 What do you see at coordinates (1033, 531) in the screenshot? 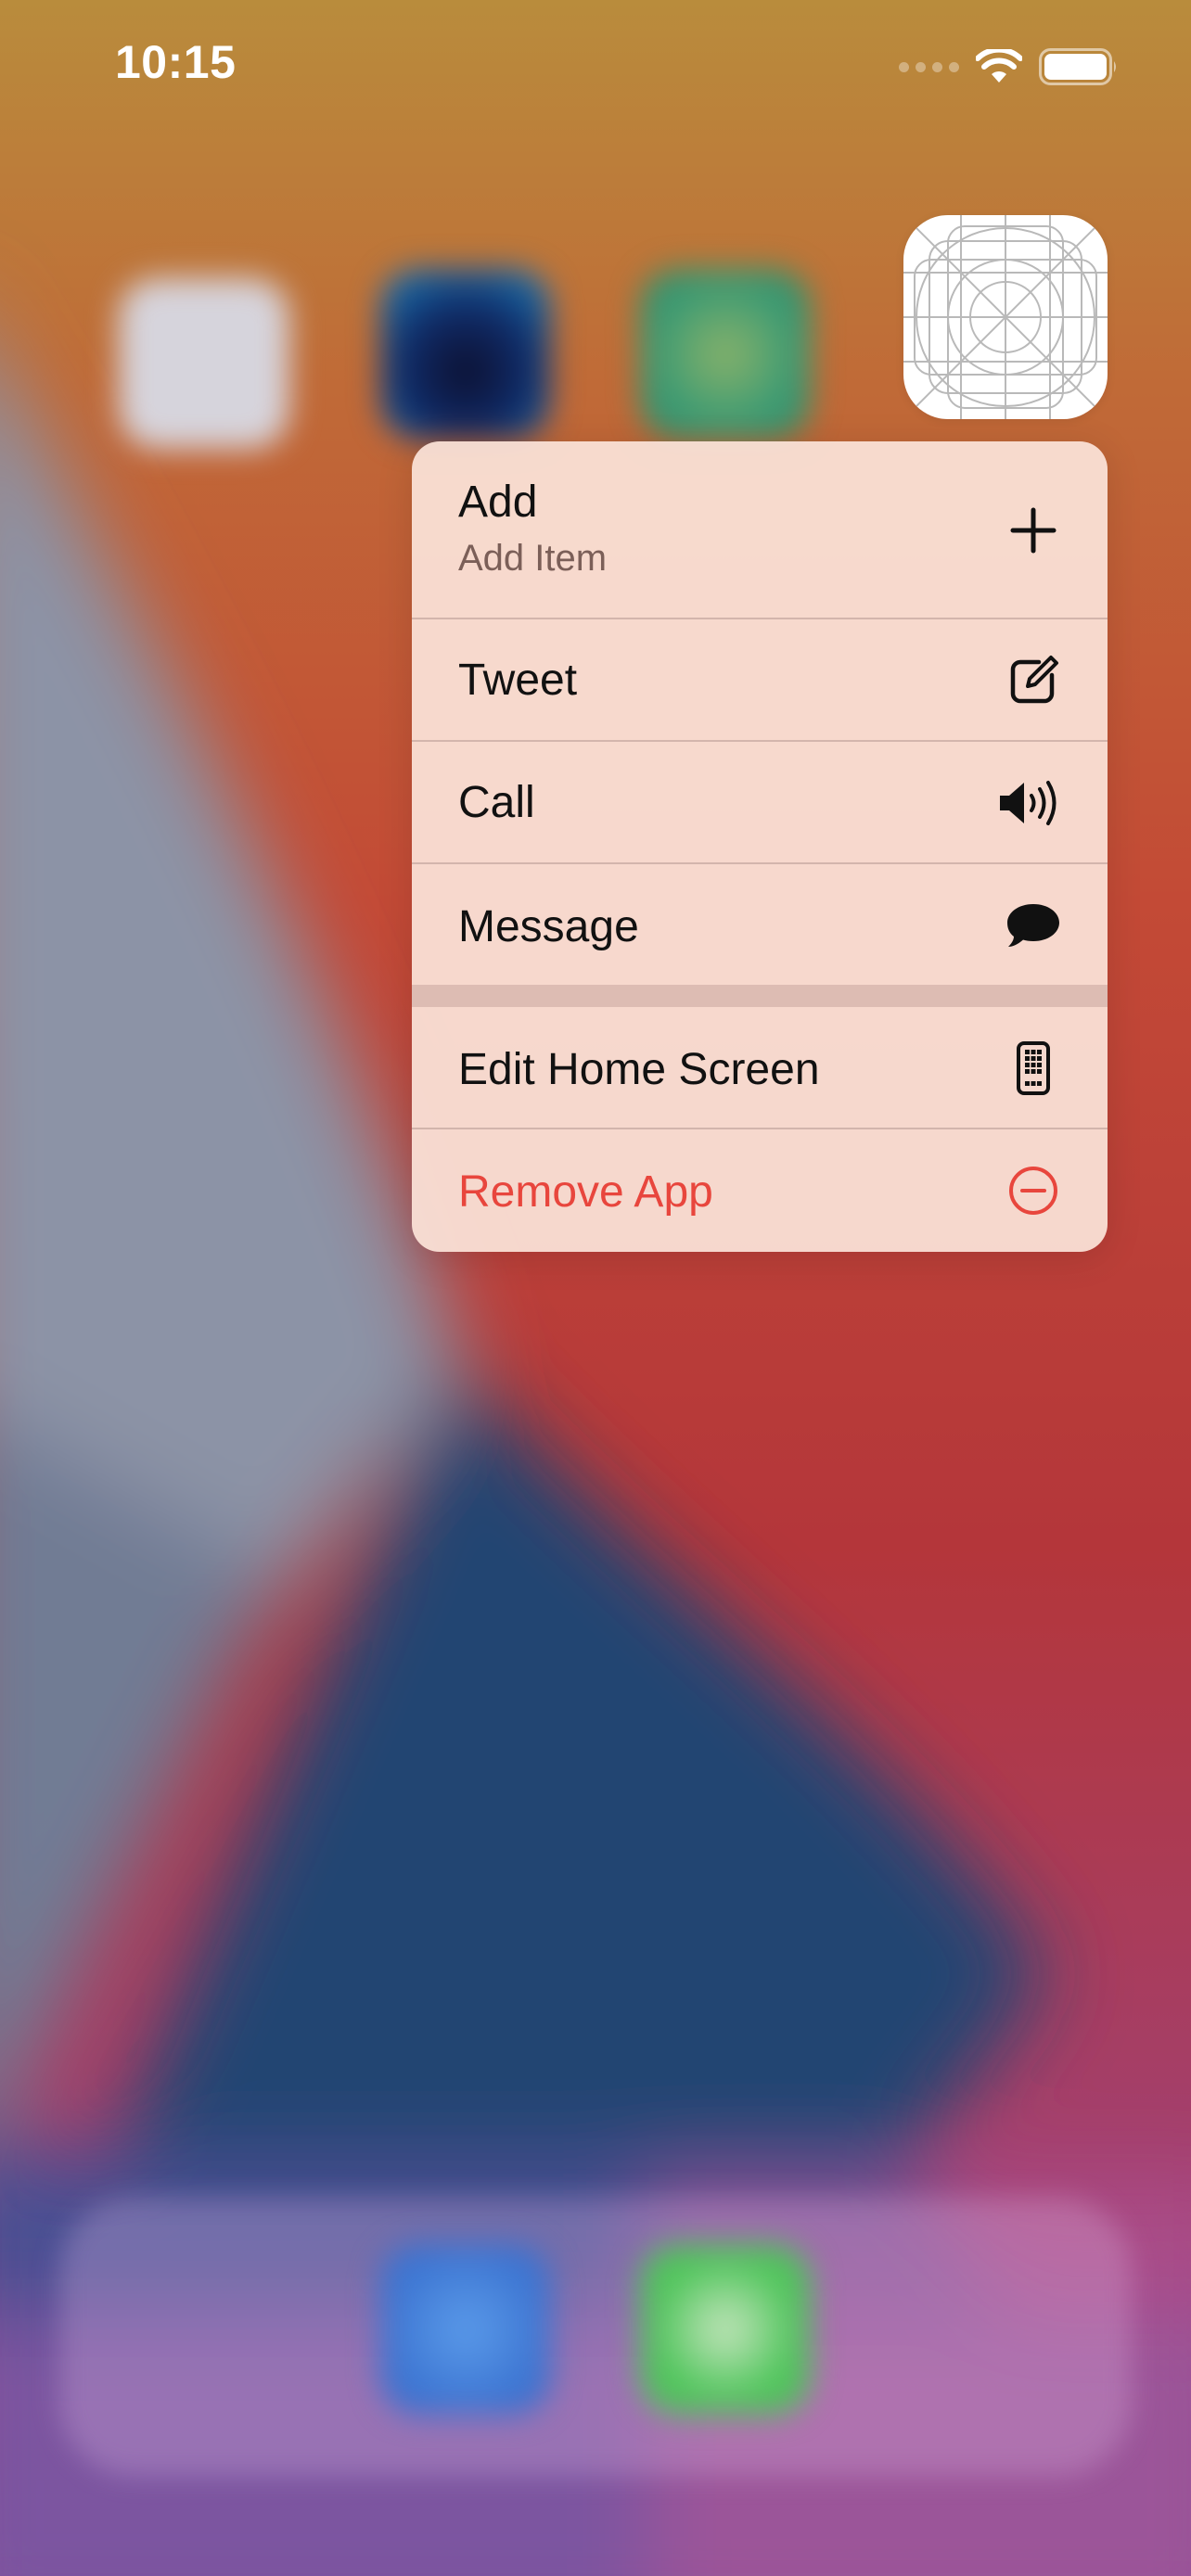
I see `plus-icon` at bounding box center [1033, 531].